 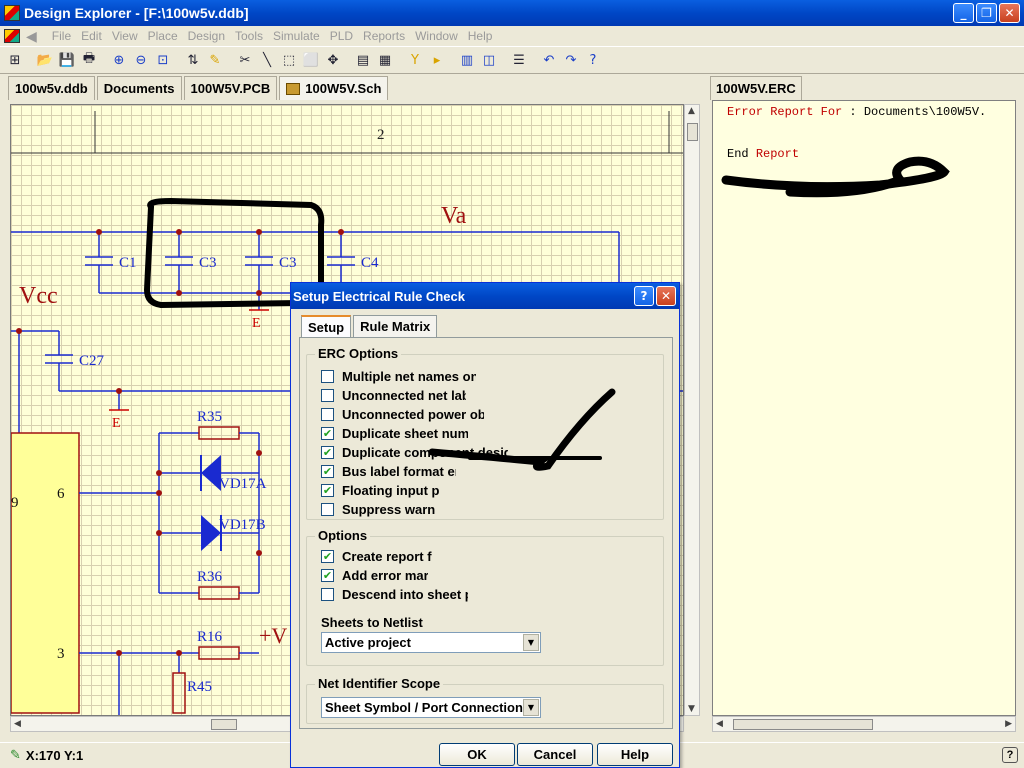 I want to click on app-icon, so click(x=12, y=13).